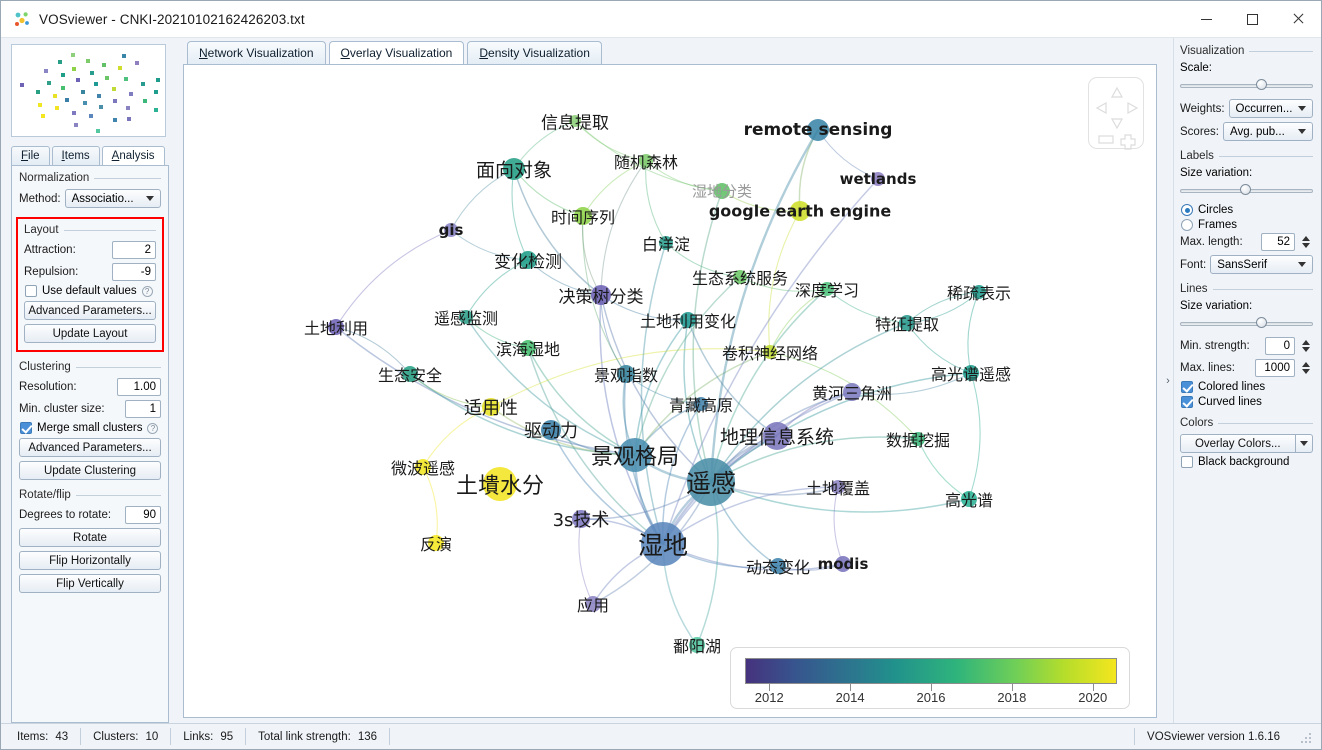 Image resolution: width=1322 pixels, height=750 pixels. Describe the element at coordinates (1206, 19) in the screenshot. I see `minimize-button` at that location.